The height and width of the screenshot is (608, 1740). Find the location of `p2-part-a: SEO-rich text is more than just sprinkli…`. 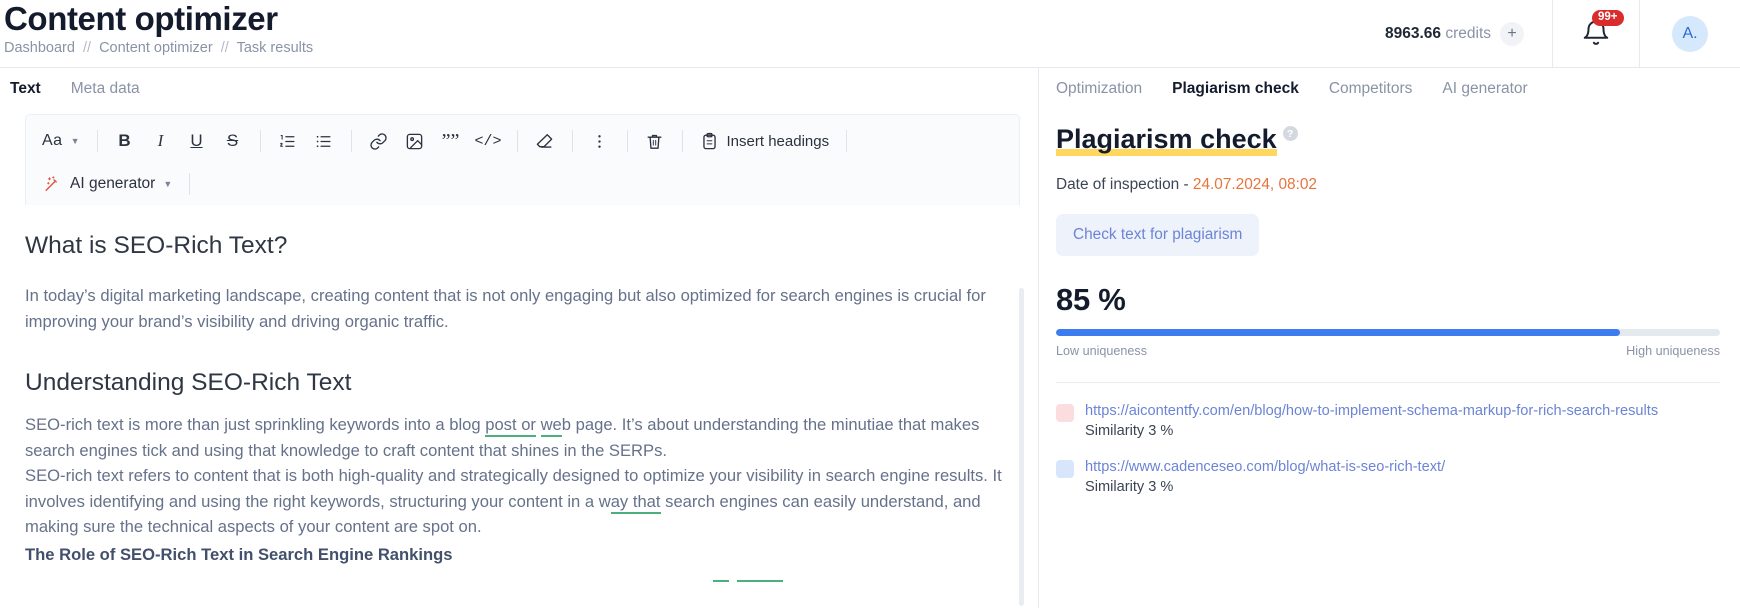

p2-part-a: SEO-rich text is more than just sprinkli… is located at coordinates (255, 424).